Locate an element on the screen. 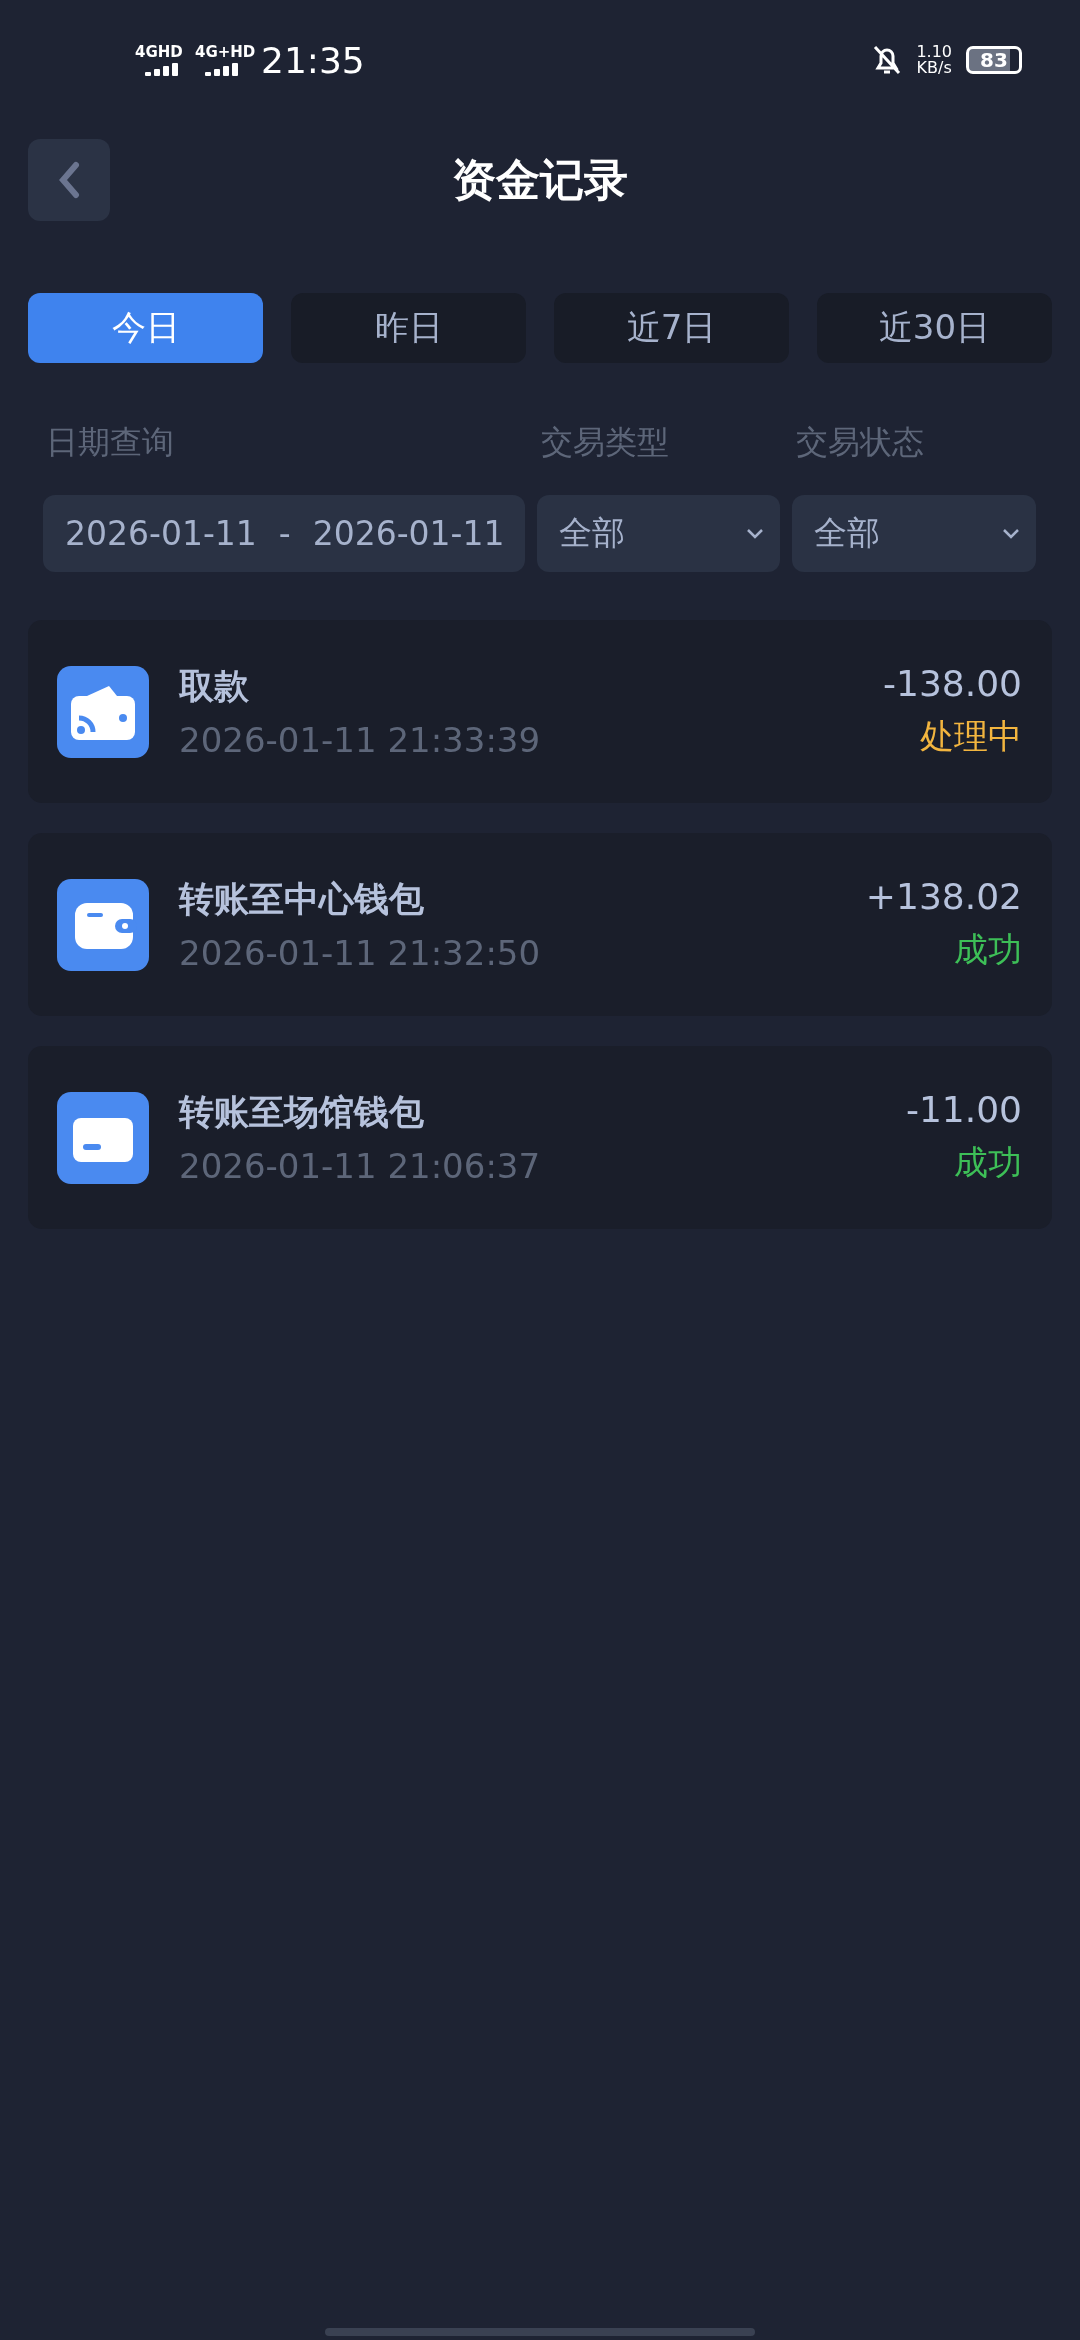  record-amount: -138.00 is located at coordinates (952, 683).